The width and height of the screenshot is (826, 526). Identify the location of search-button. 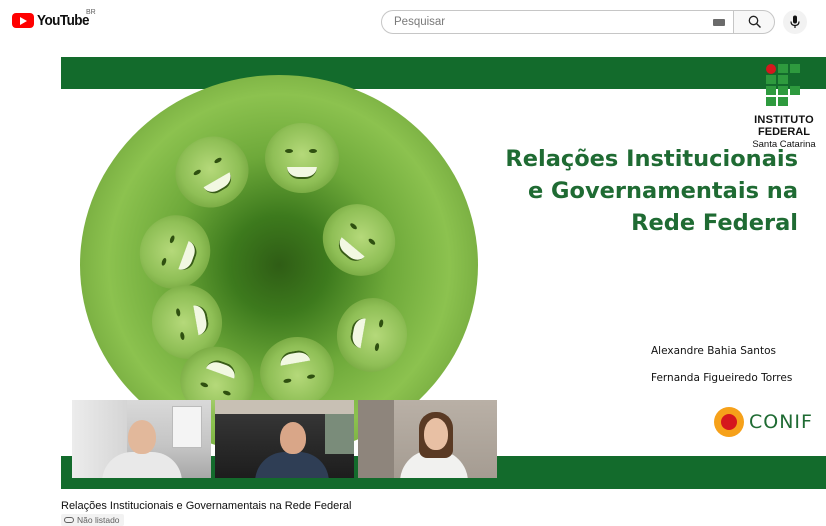
(754, 22).